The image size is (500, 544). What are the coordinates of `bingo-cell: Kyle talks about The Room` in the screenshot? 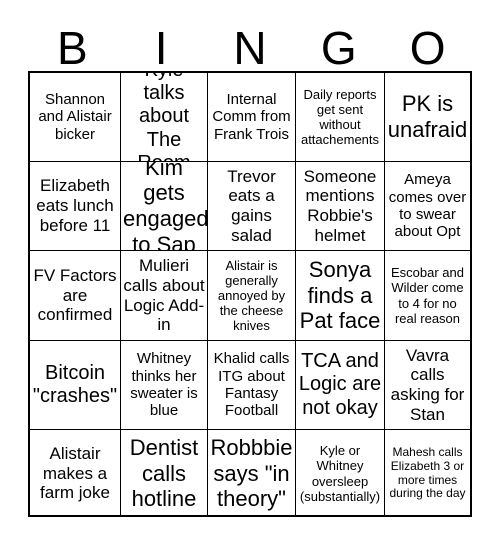 It's located at (164, 117).